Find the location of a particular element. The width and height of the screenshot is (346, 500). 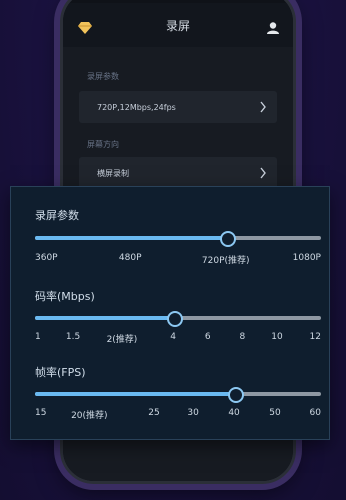

bitrate-slider is located at coordinates (178, 318).